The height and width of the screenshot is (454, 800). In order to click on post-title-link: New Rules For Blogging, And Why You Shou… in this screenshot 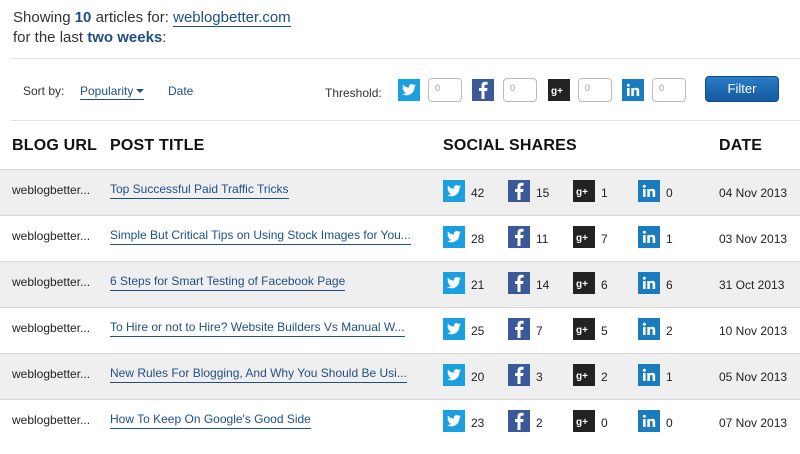, I will do `click(258, 374)`.